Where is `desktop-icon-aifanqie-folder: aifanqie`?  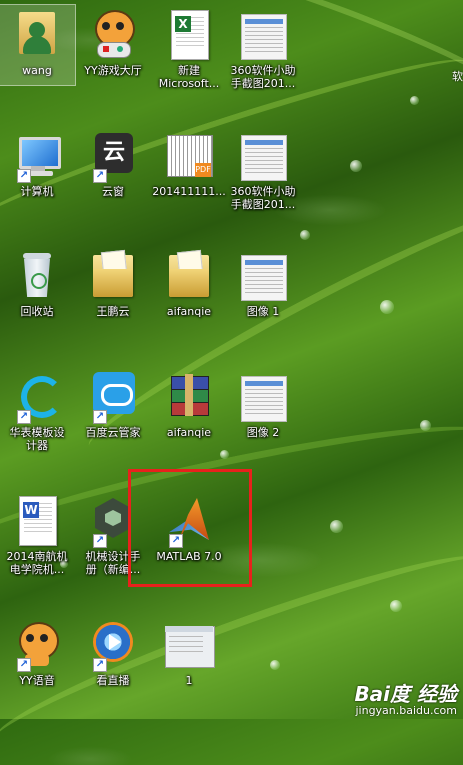
desktop-icon-aifanqie-folder: aifanqie is located at coordinates (189, 281).